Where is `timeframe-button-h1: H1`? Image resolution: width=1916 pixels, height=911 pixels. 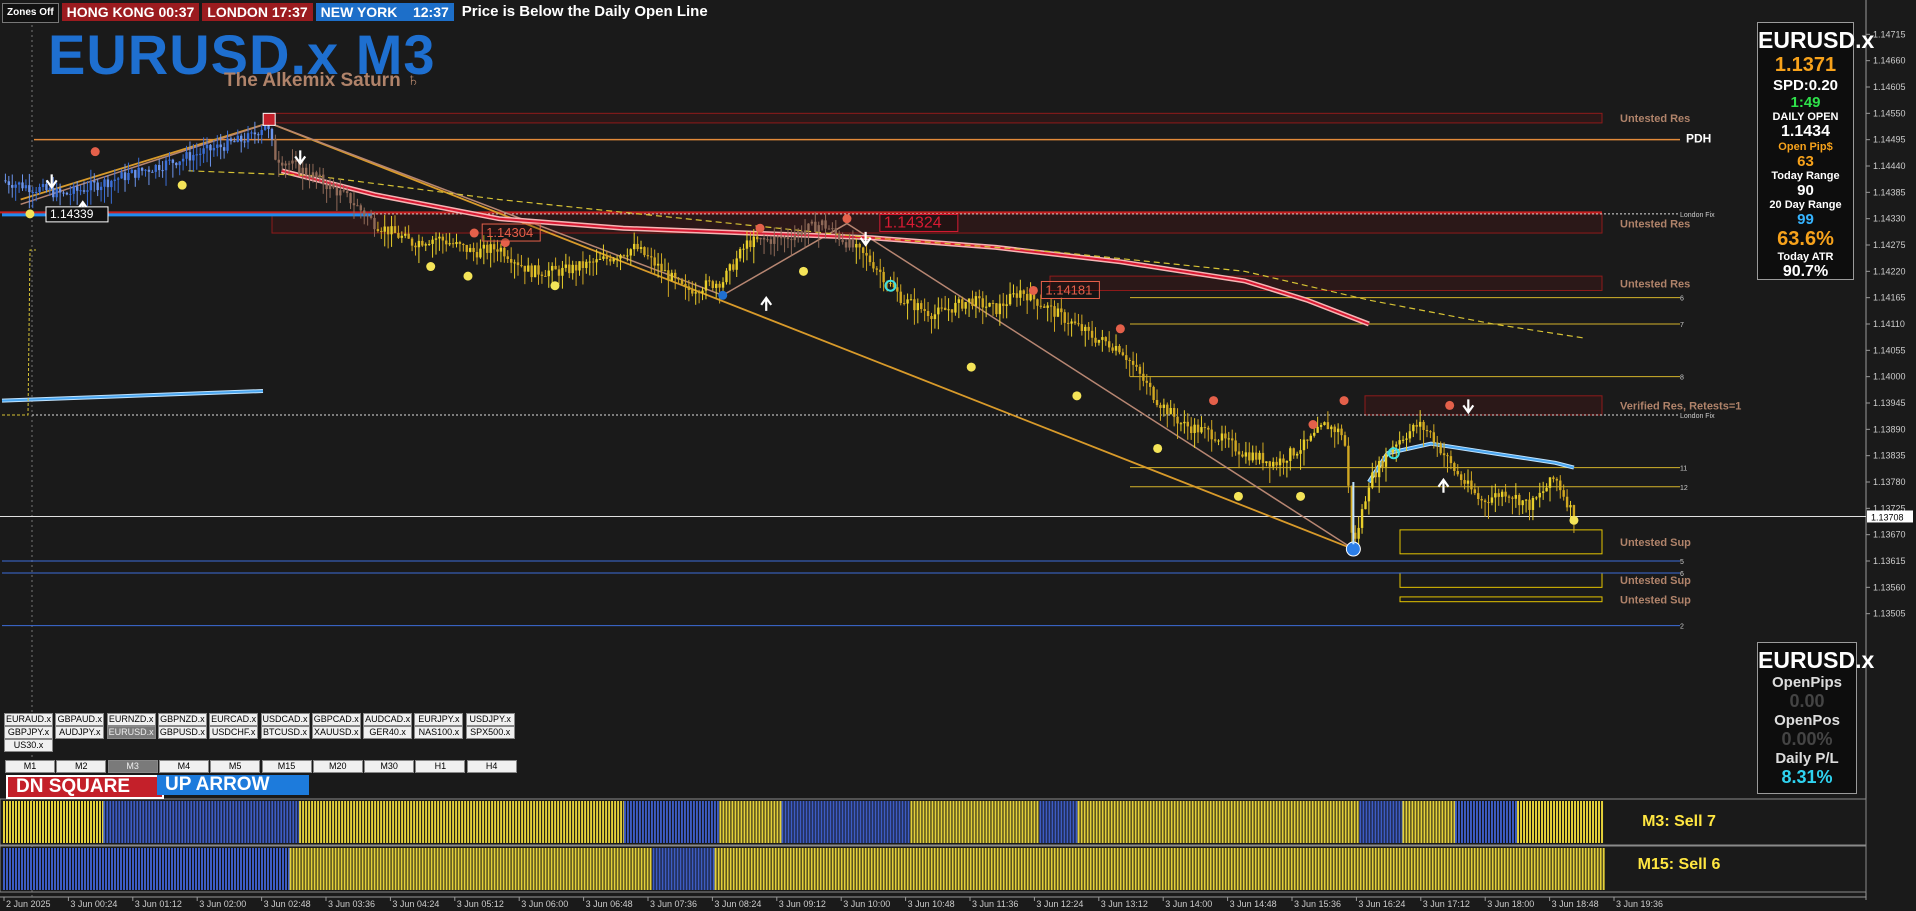 timeframe-button-h1: H1 is located at coordinates (440, 766).